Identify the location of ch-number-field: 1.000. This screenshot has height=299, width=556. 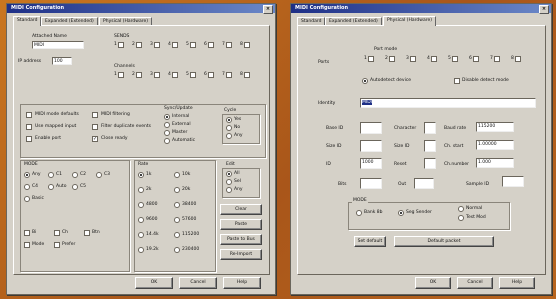
(495, 163).